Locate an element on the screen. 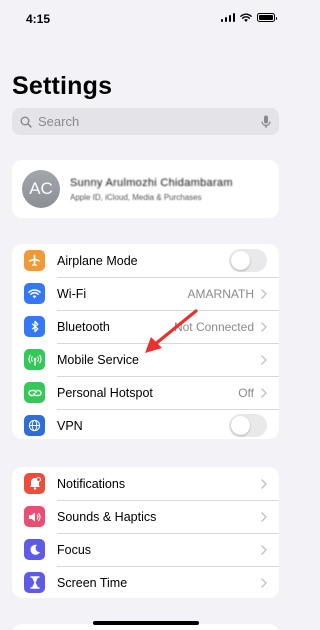 This screenshot has height=630, width=320. status-bar: 4:15 is located at coordinates (145, 18).